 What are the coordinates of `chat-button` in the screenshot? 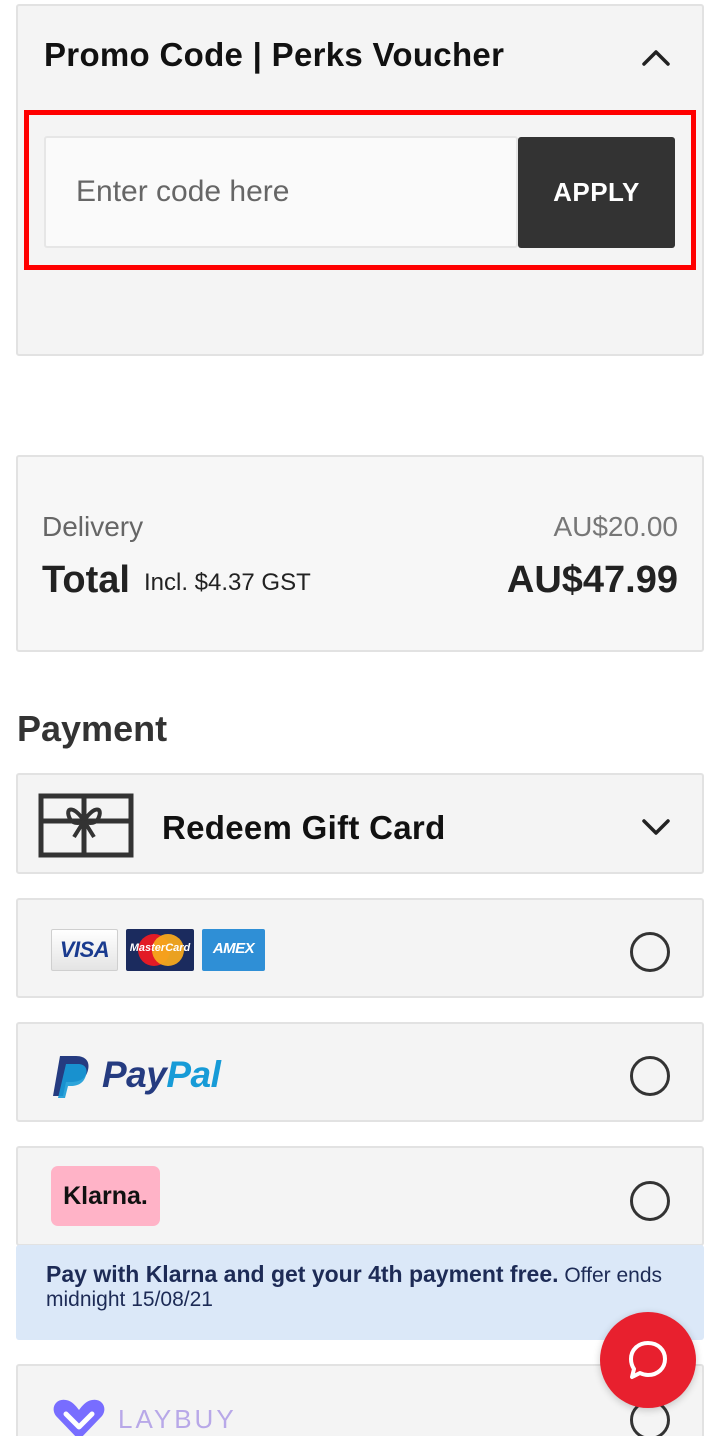 It's located at (648, 1360).